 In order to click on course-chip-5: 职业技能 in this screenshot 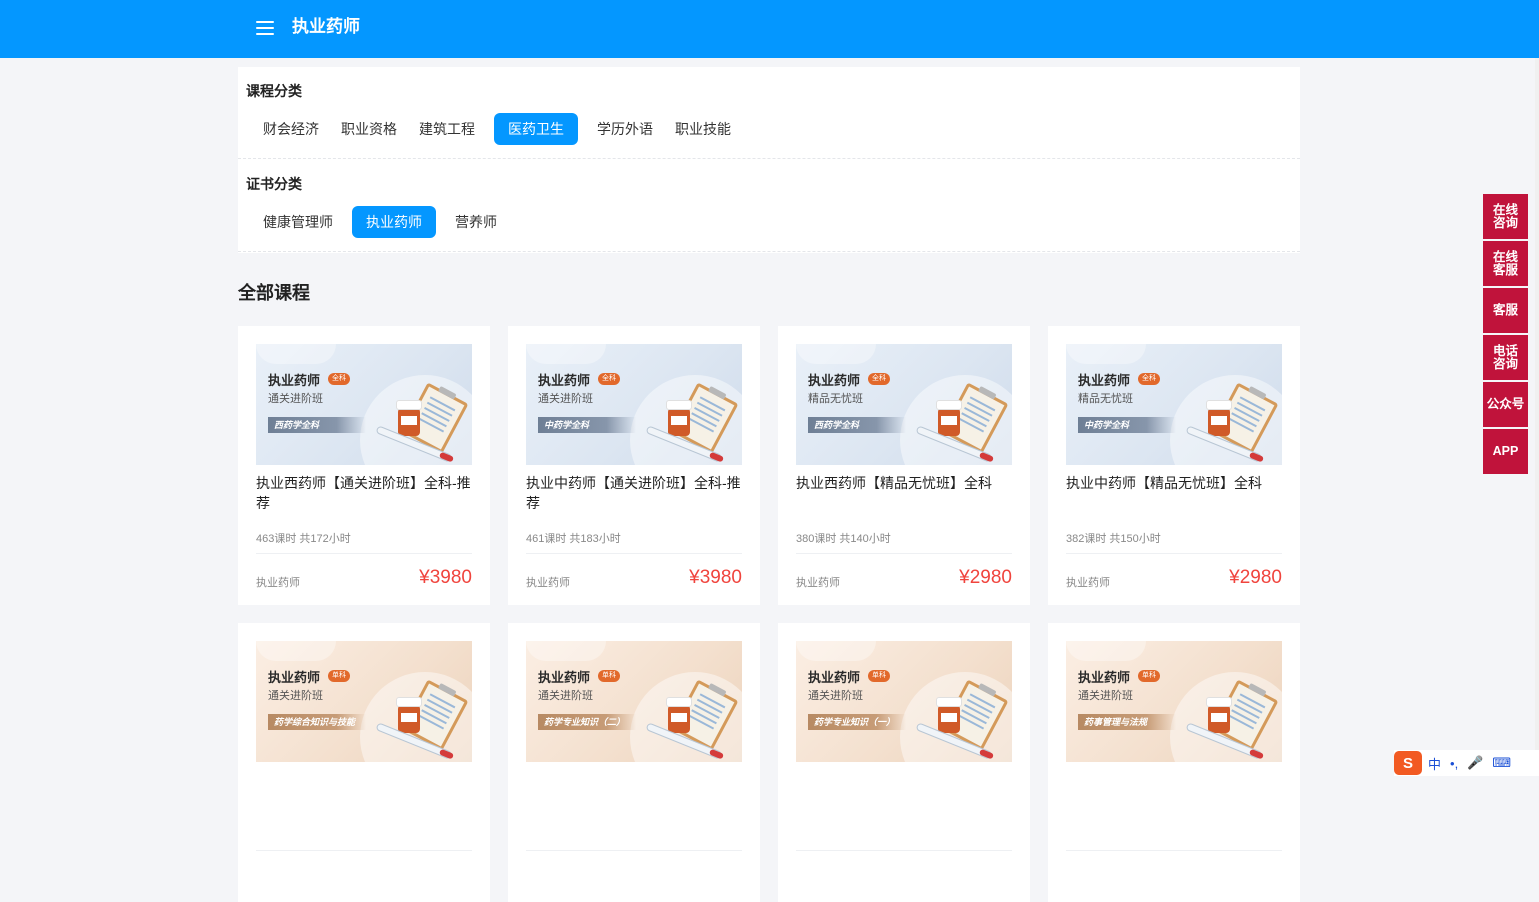, I will do `click(703, 129)`.